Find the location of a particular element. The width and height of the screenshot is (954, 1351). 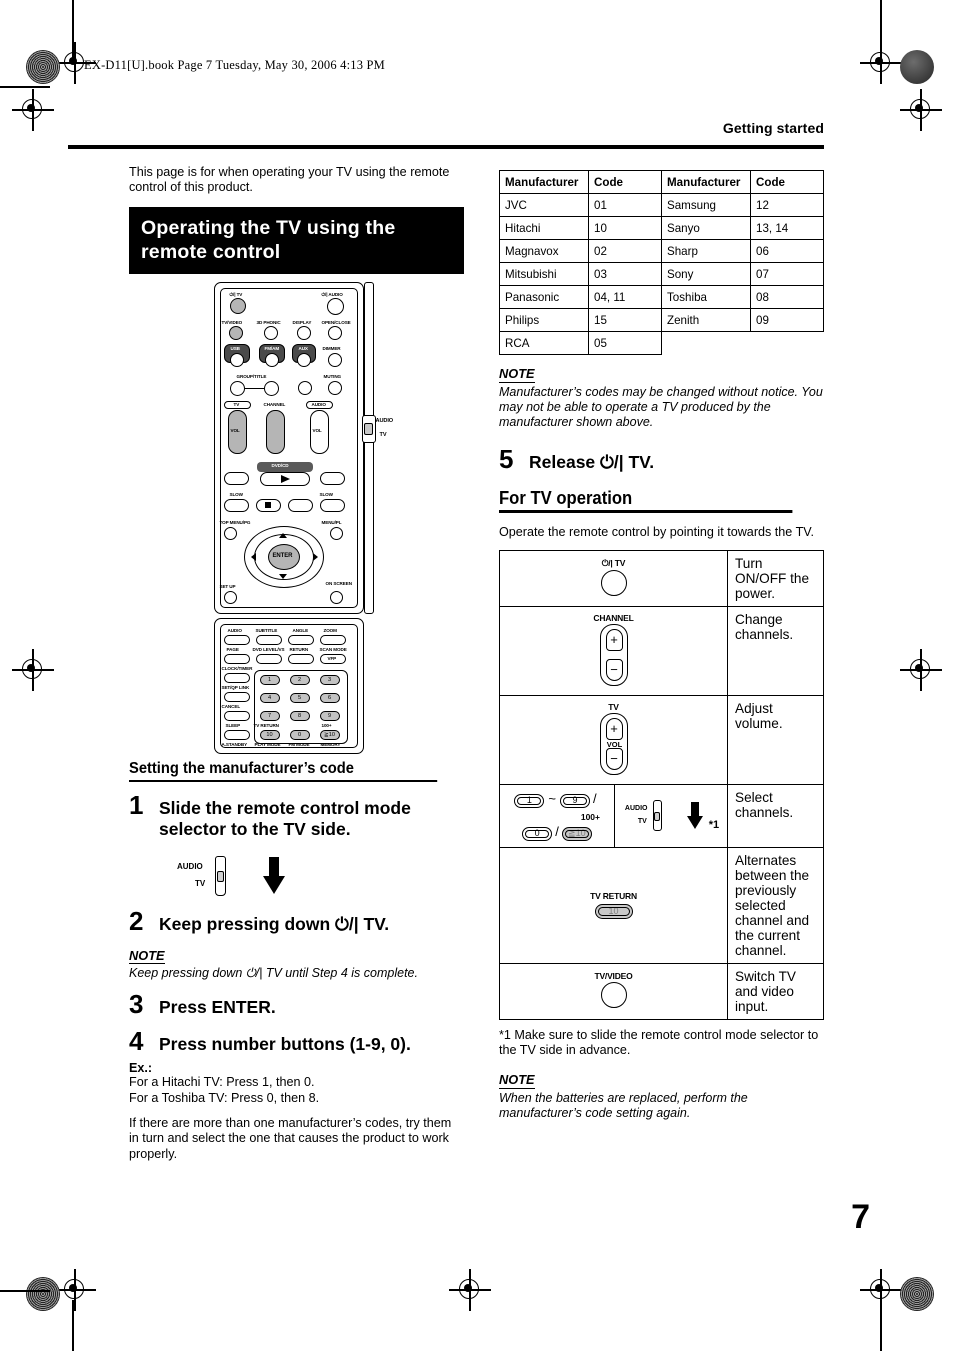

remote-on-screen-button is located at coordinates (336, 597).